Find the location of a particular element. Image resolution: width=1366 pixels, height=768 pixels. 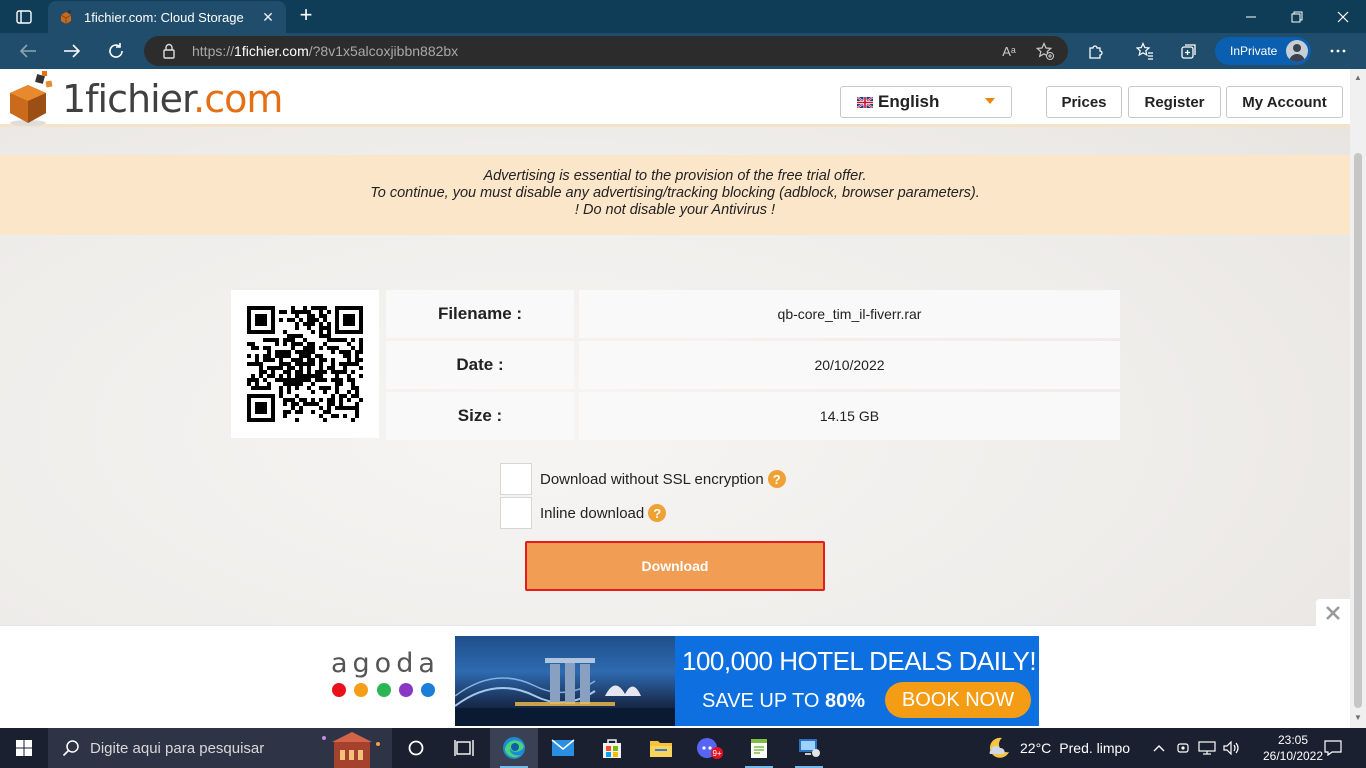

add-favorite-button is located at coordinates (1045, 51).